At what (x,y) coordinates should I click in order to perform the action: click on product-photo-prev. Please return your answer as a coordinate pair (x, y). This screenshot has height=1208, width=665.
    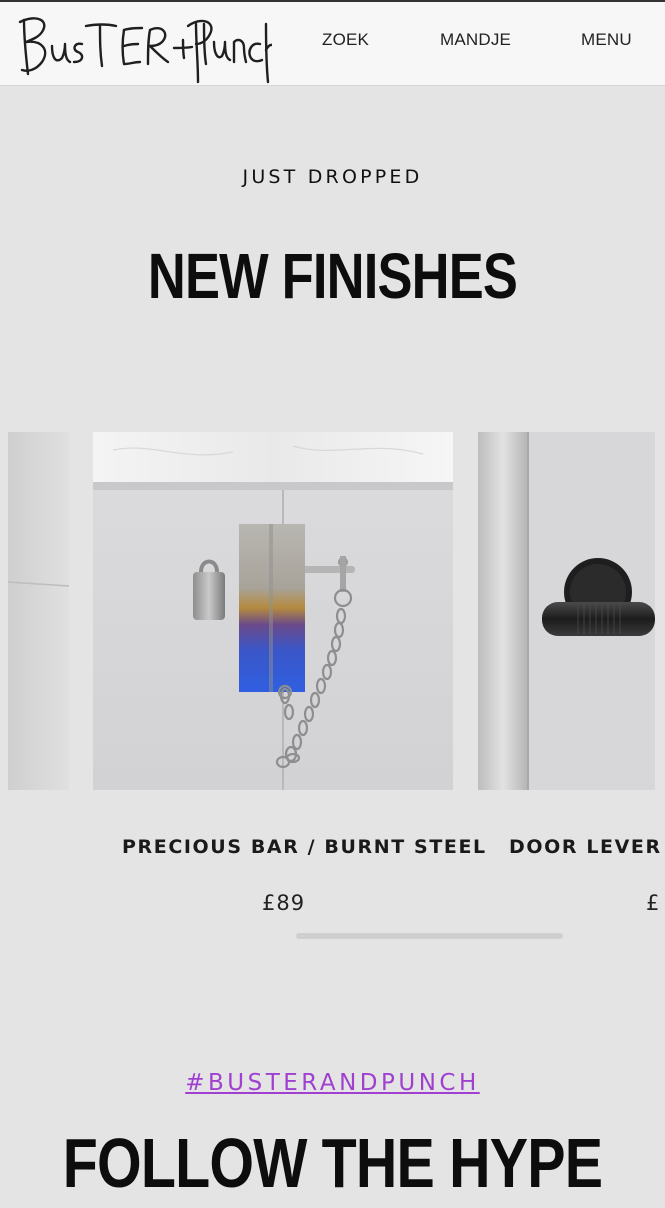
    Looking at the image, I should click on (38, 611).